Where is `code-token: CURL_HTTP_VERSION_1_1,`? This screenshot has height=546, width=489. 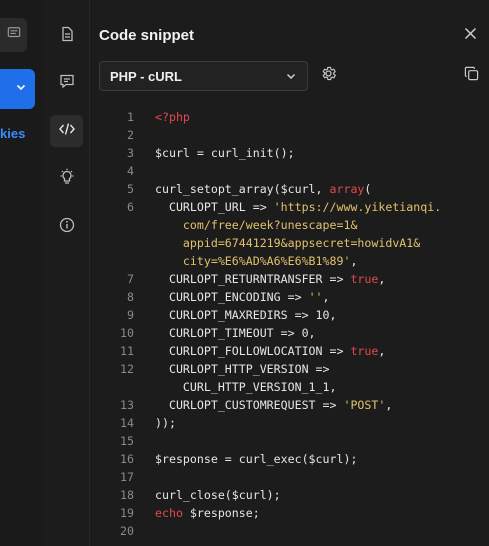
code-token: CURL_HTTP_VERSION_1_1, is located at coordinates (246, 387).